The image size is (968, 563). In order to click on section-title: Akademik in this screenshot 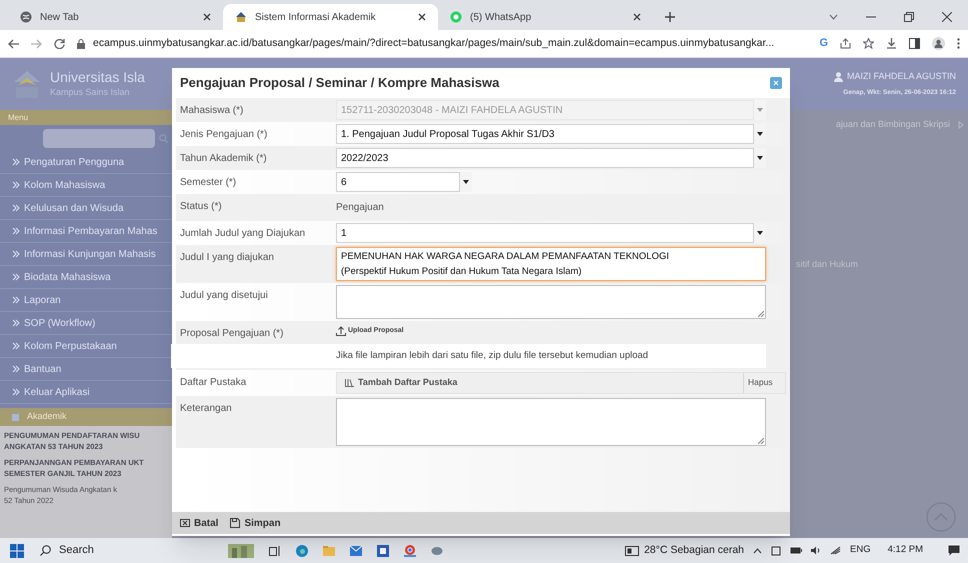, I will do `click(47, 417)`.